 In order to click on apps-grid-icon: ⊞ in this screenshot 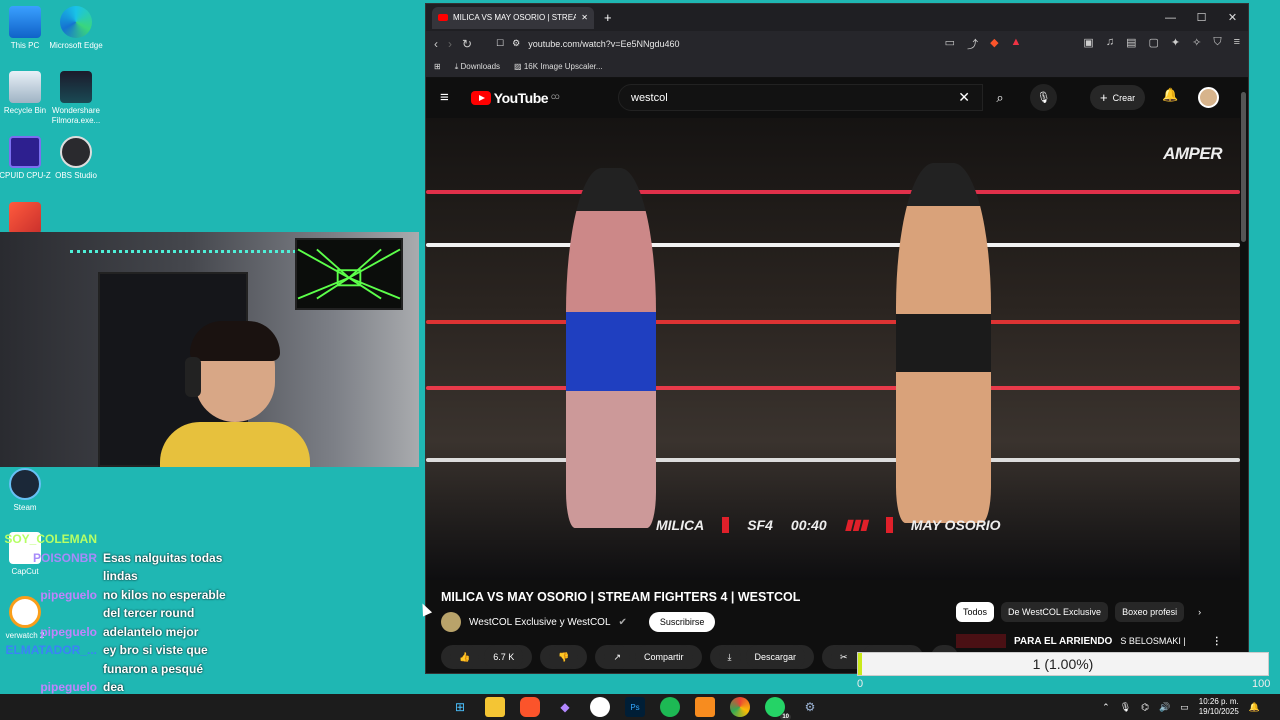, I will do `click(437, 66)`.